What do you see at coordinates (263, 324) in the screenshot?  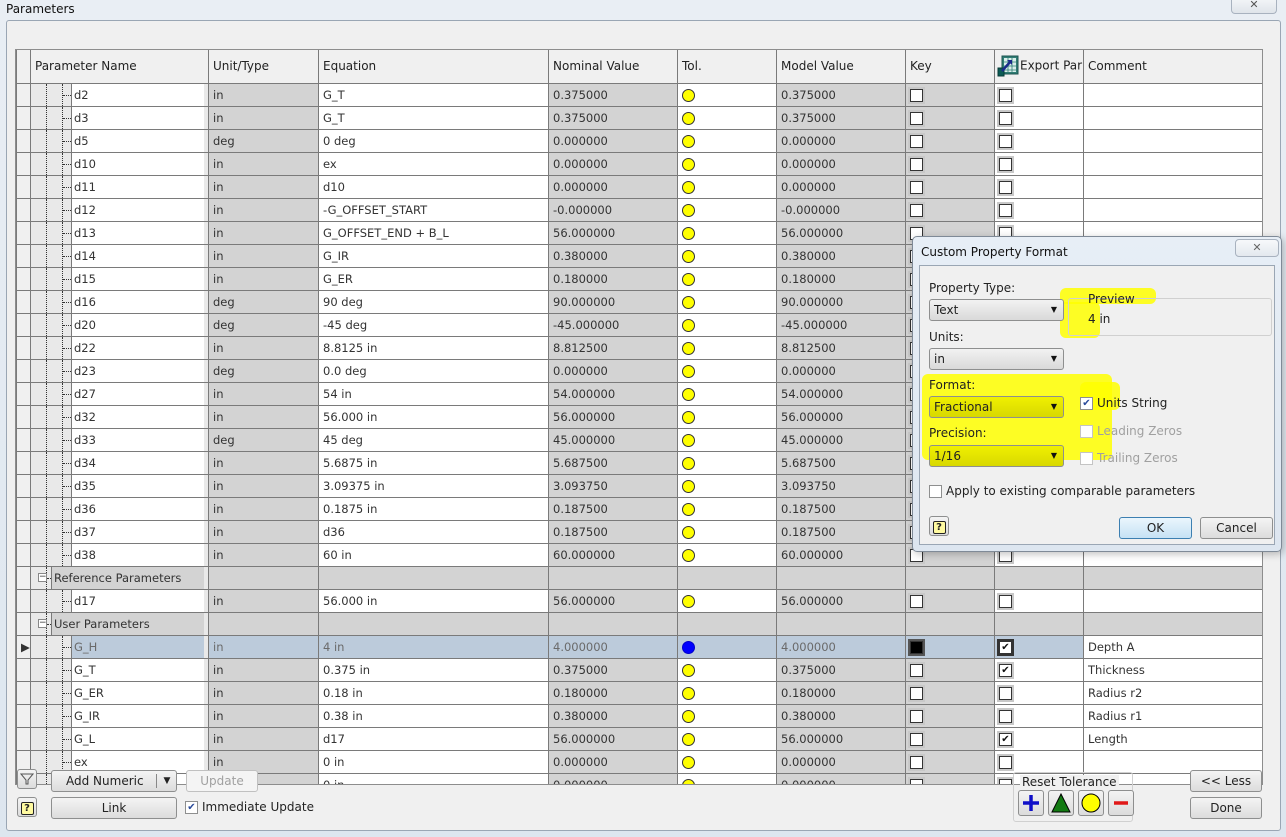 I see `unit-cell: deg` at bounding box center [263, 324].